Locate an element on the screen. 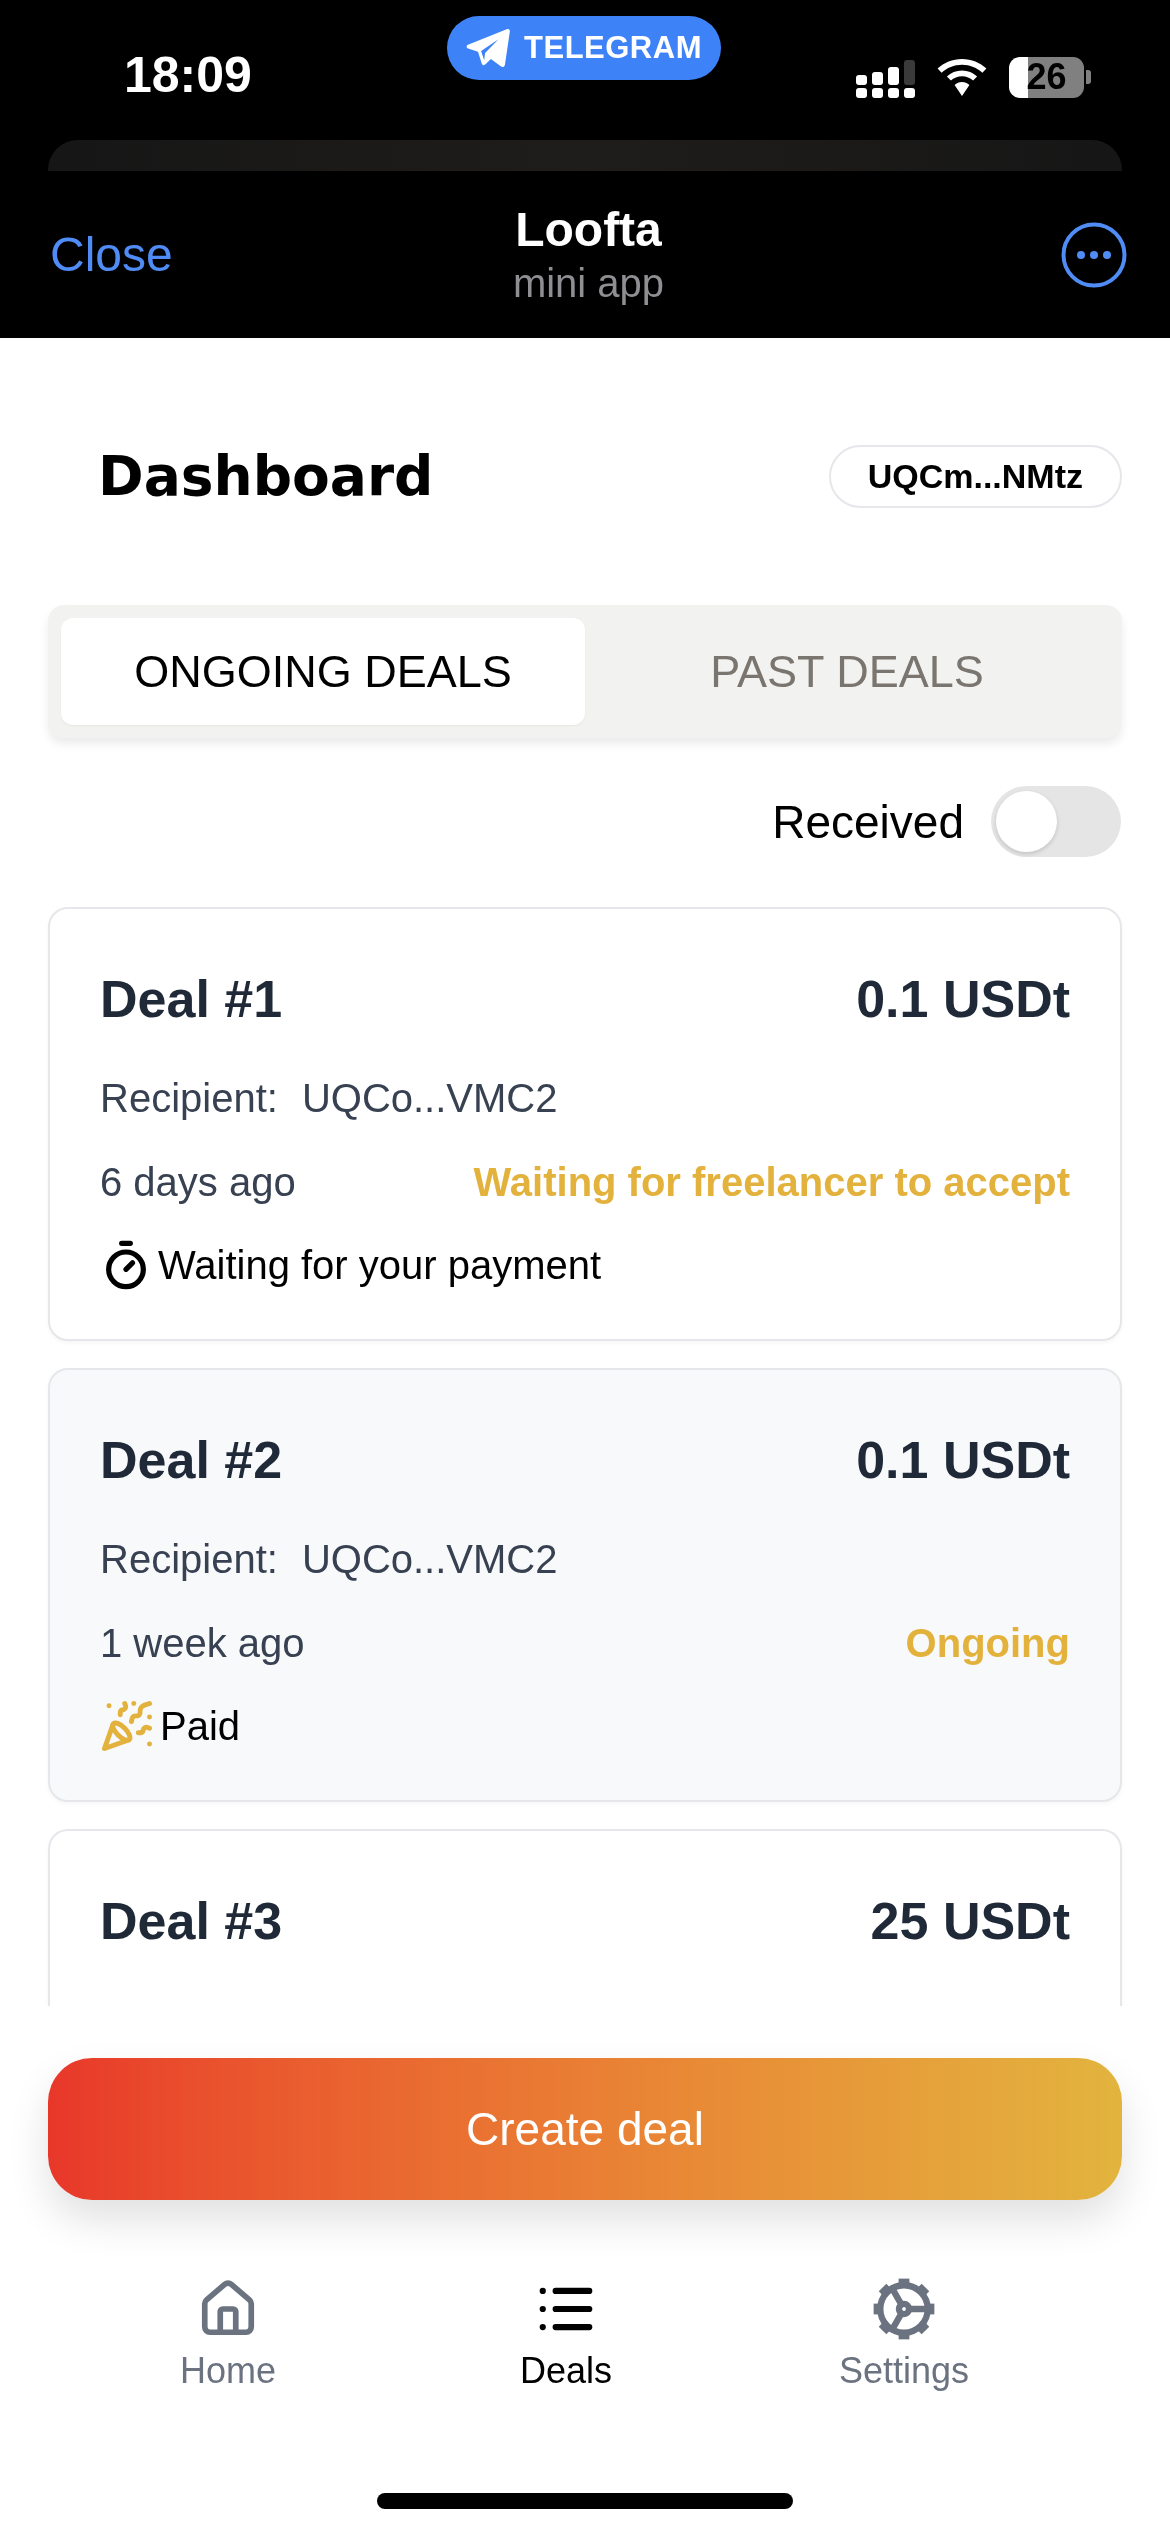 This screenshot has width=1170, height=2532. deal-title: Deal #1 is located at coordinates (191, 999).